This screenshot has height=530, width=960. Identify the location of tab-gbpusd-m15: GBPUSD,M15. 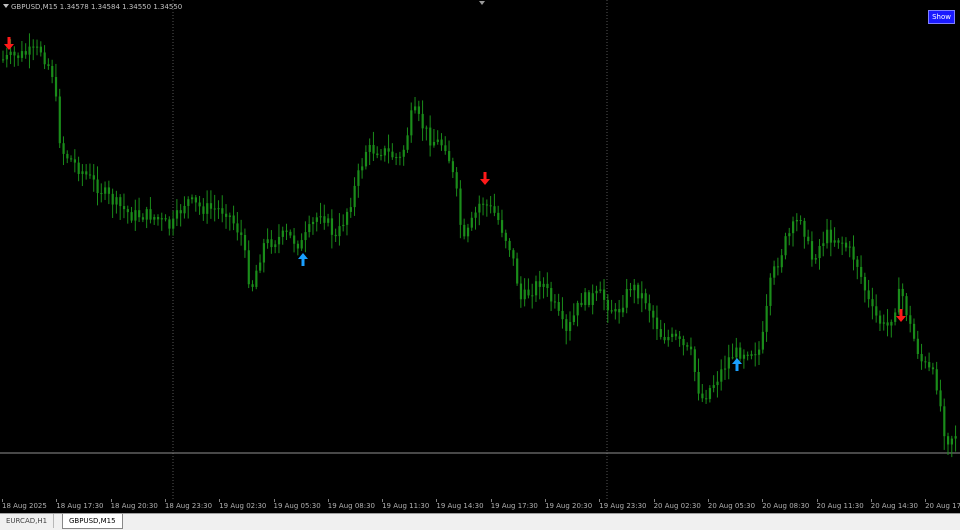
(92, 521).